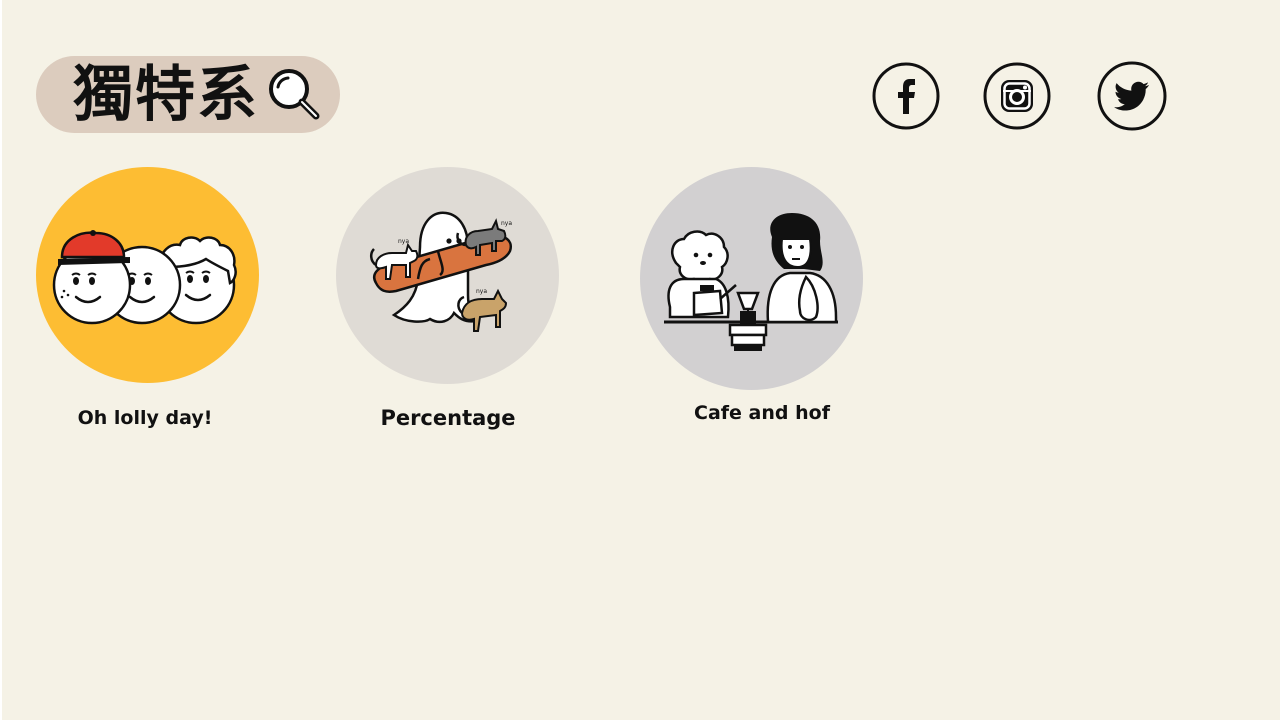  Describe the element at coordinates (166, 95) in the screenshot. I see `search-title: 獨特系` at that location.